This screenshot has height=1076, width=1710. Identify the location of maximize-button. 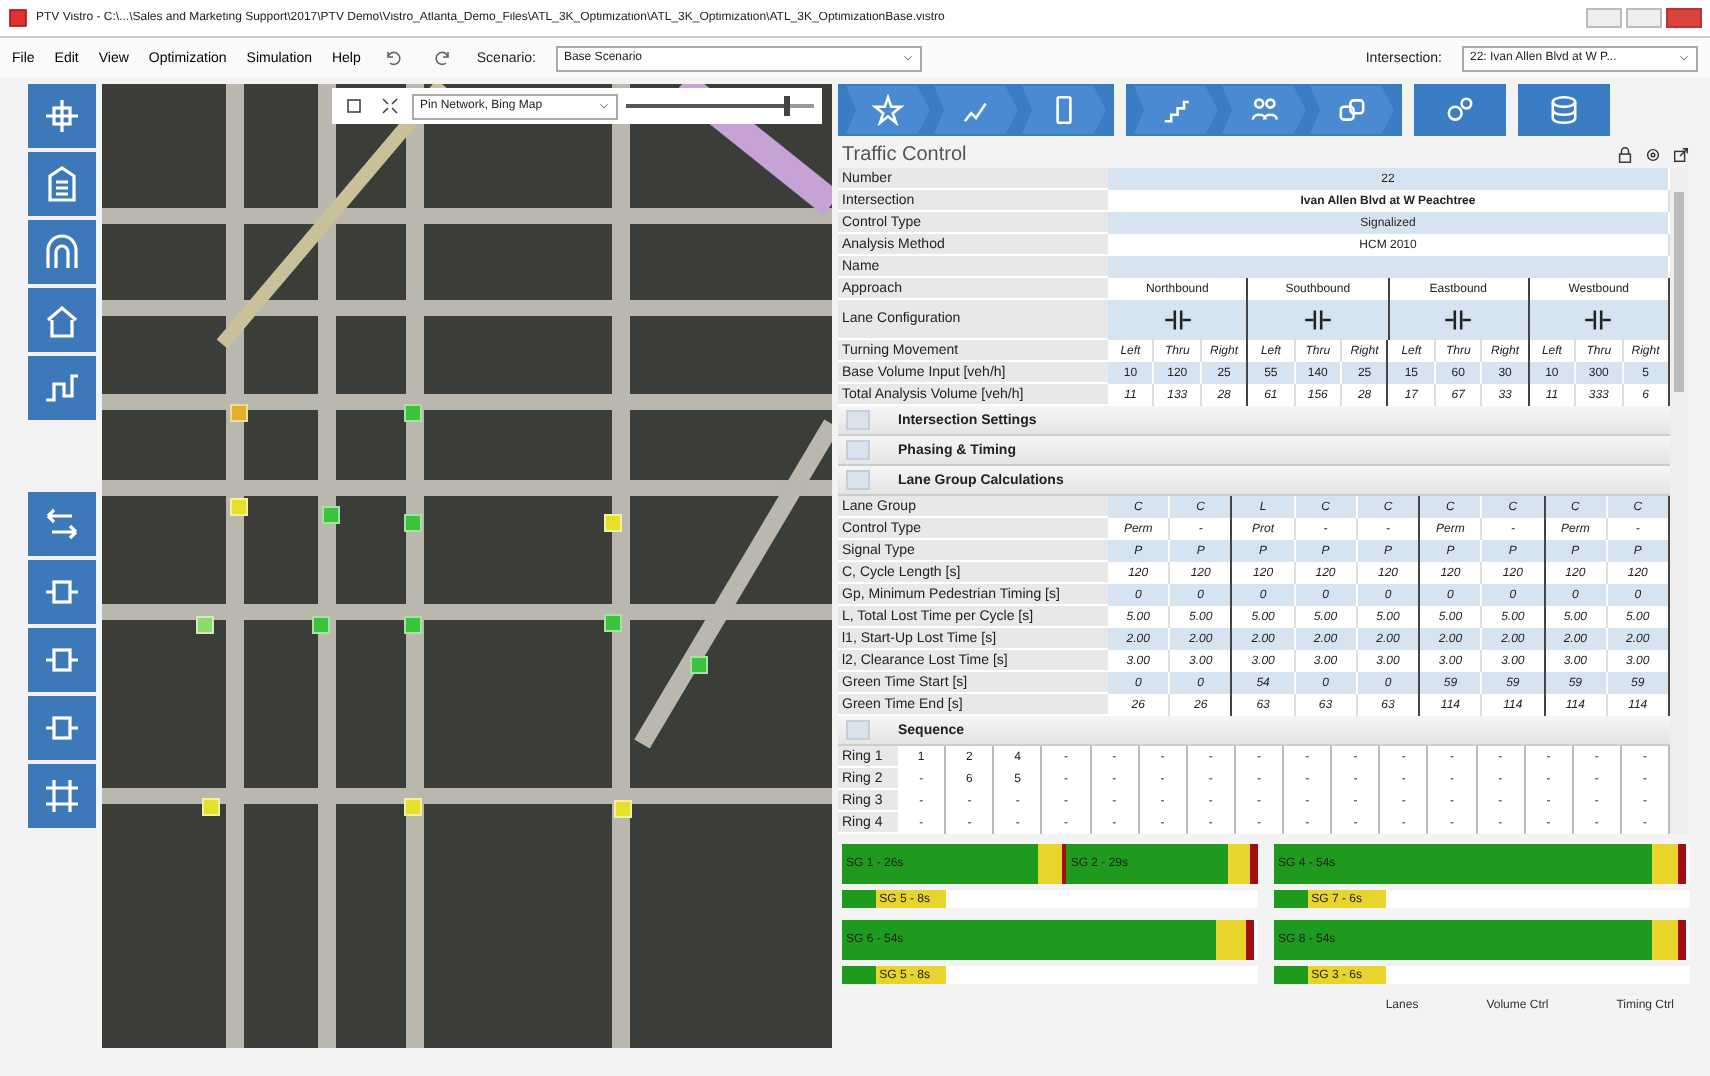
(1644, 18).